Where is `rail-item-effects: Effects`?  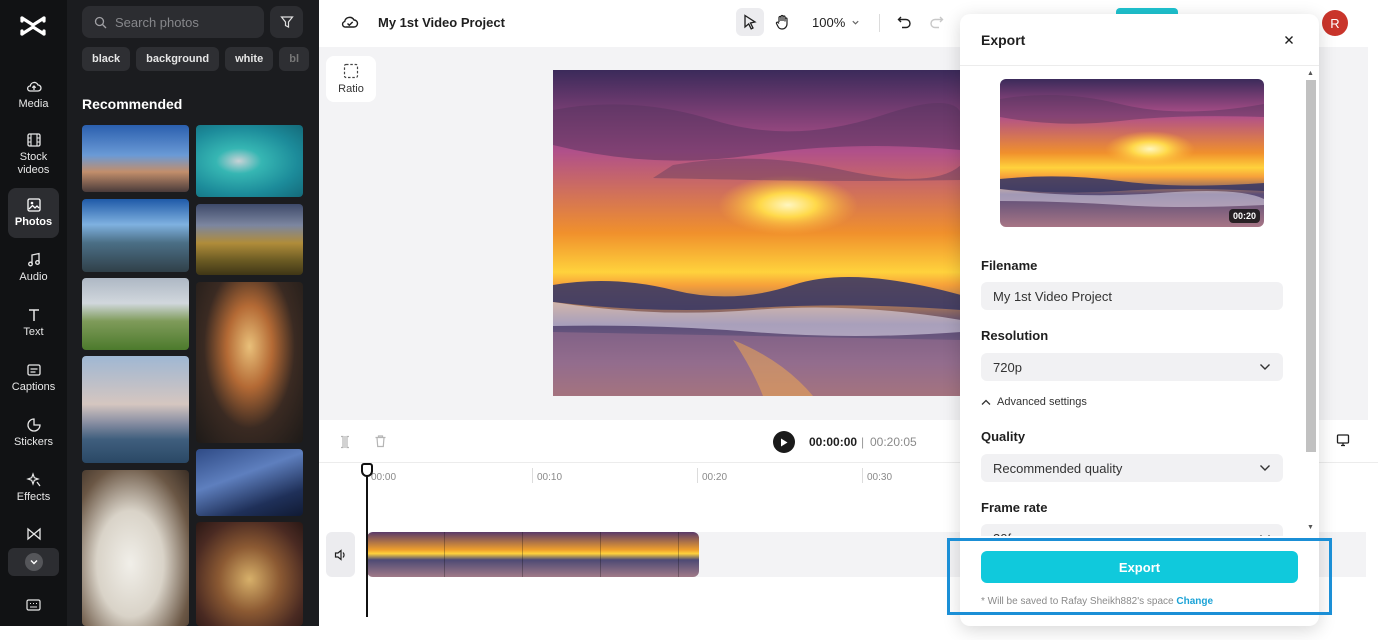
rail-item-effects: Effects is located at coordinates (33, 488).